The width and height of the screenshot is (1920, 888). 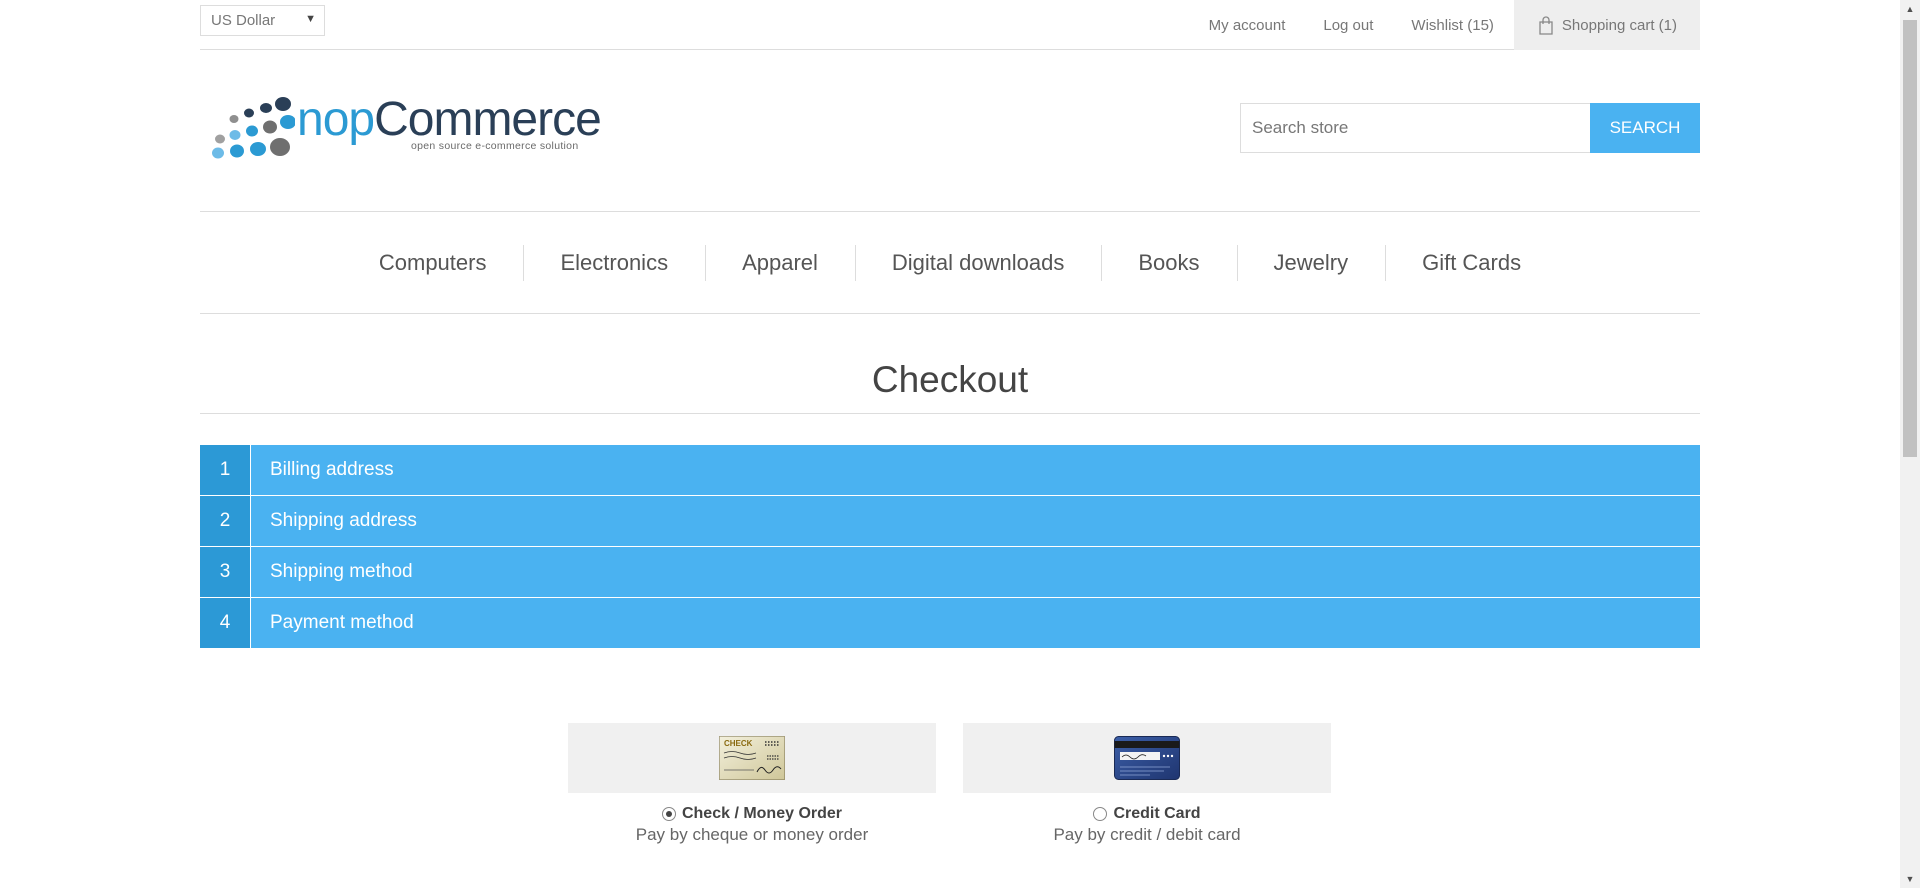 What do you see at coordinates (253, 128) in the screenshot?
I see `logo-dots-icon` at bounding box center [253, 128].